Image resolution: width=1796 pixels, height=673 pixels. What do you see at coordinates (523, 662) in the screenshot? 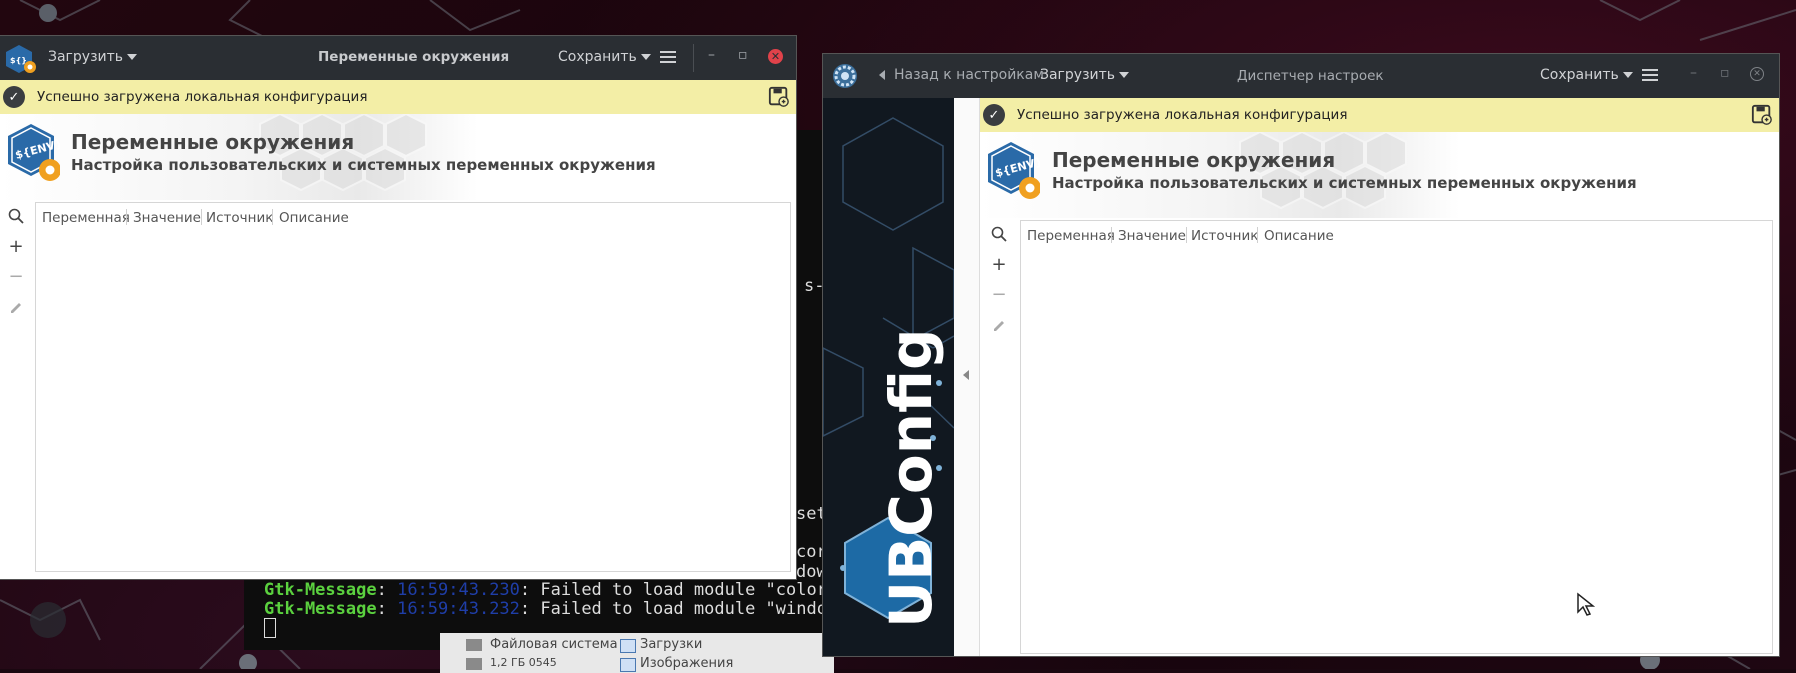
I see `fm-item-volume: 1,2 ГБ 0545` at bounding box center [523, 662].